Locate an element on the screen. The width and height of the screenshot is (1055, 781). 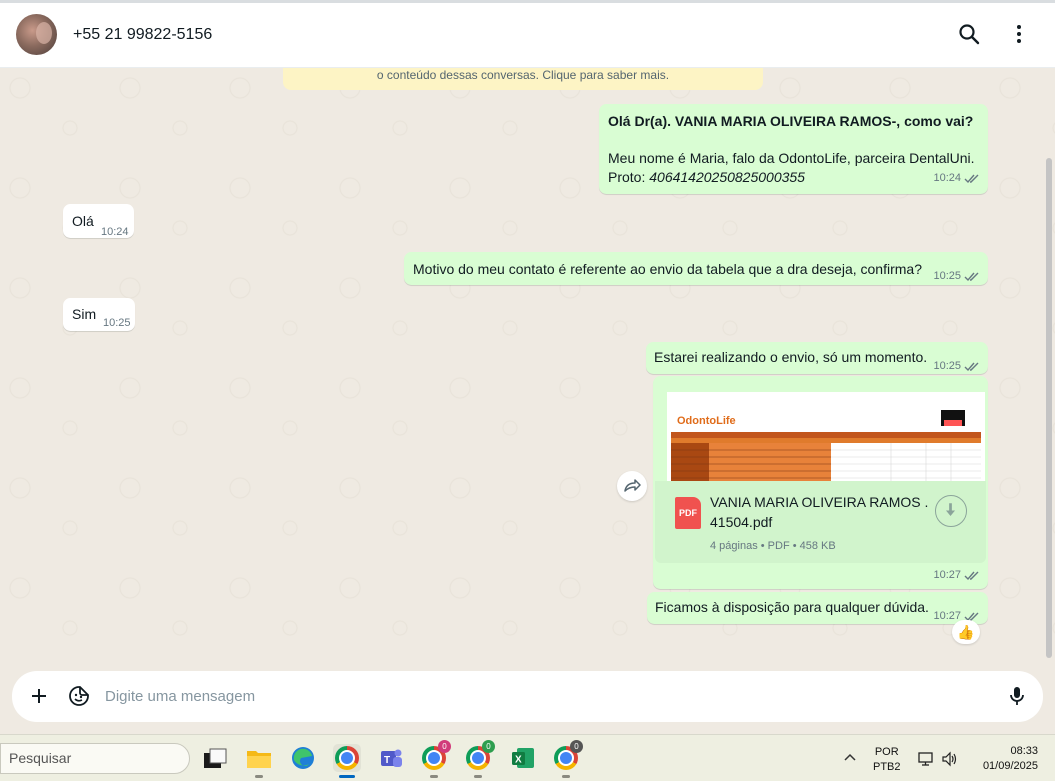
language-code: POR is located at coordinates (886, 752).